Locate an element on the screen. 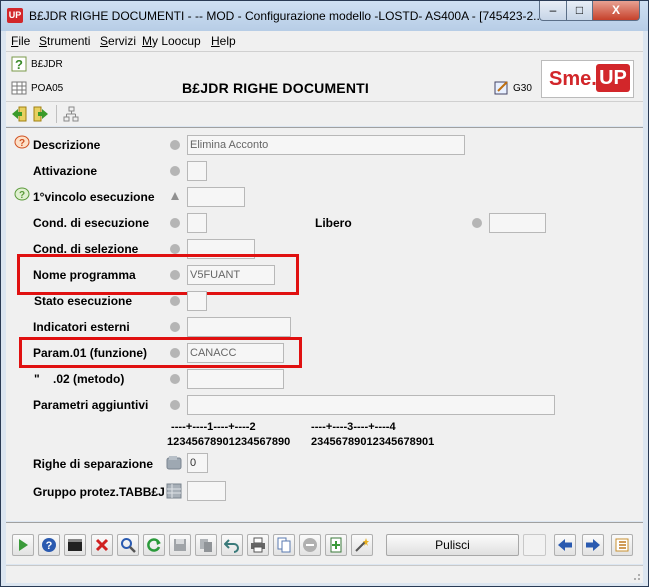  minimize-button: – is located at coordinates (553, 11).